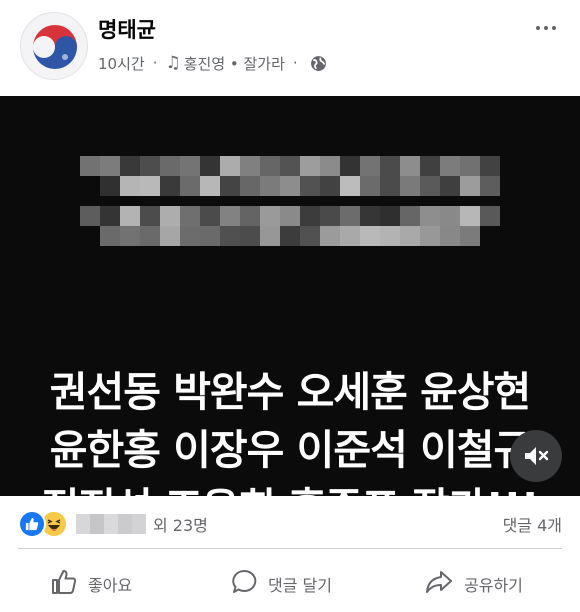  Describe the element at coordinates (536, 456) in the screenshot. I see `speaker-muted-icon` at that location.